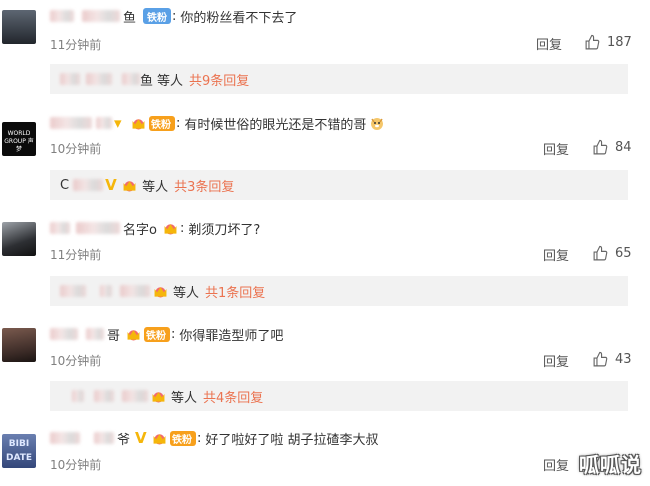  I want to click on username-fragment: 爷, so click(123, 438).